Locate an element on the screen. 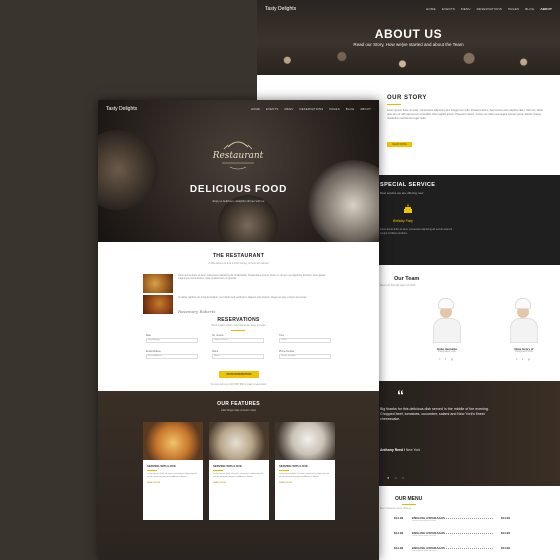 The width and height of the screenshot is (560, 560). read-more-button: READ MORE is located at coordinates (399, 144).